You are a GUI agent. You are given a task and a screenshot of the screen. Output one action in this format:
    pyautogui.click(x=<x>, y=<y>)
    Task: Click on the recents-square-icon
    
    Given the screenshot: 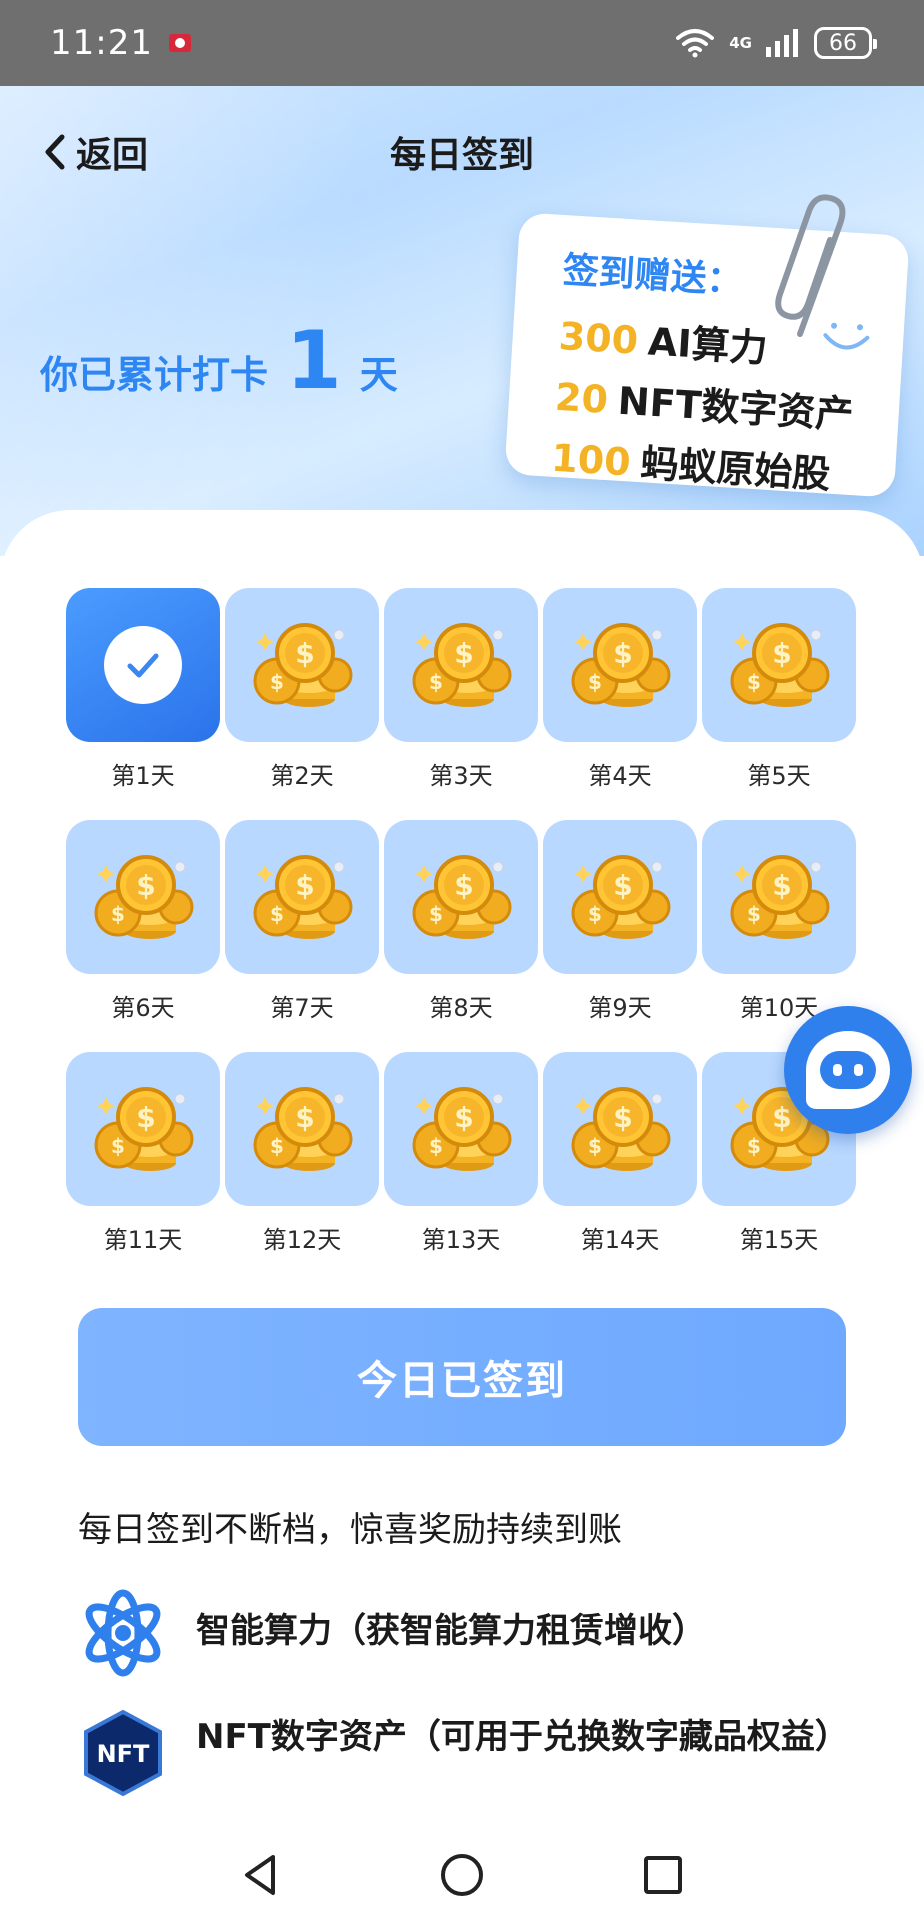 What is the action you would take?
    pyautogui.click(x=663, y=1875)
    